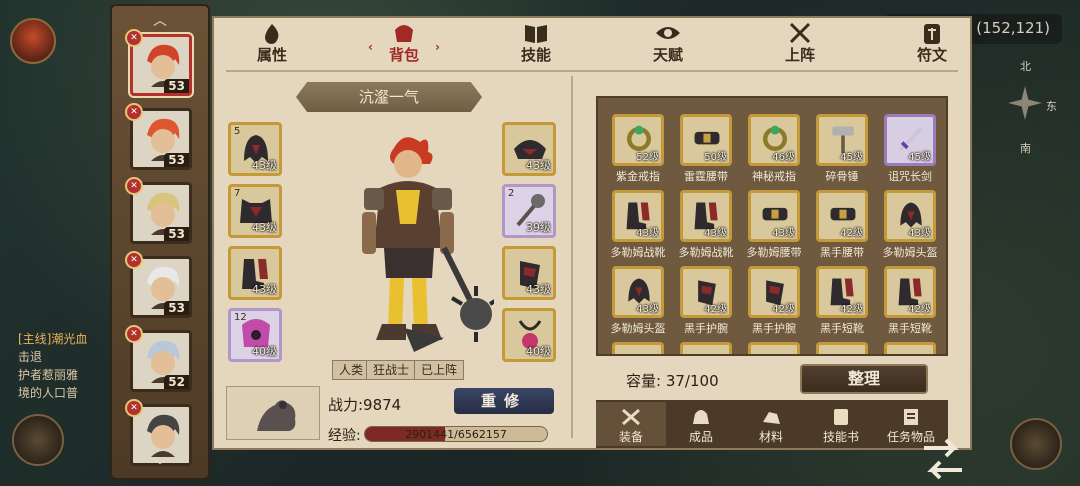 This screenshot has width=1080, height=486. What do you see at coordinates (638, 140) in the screenshot?
I see `inventory-item: 52级` at bounding box center [638, 140].